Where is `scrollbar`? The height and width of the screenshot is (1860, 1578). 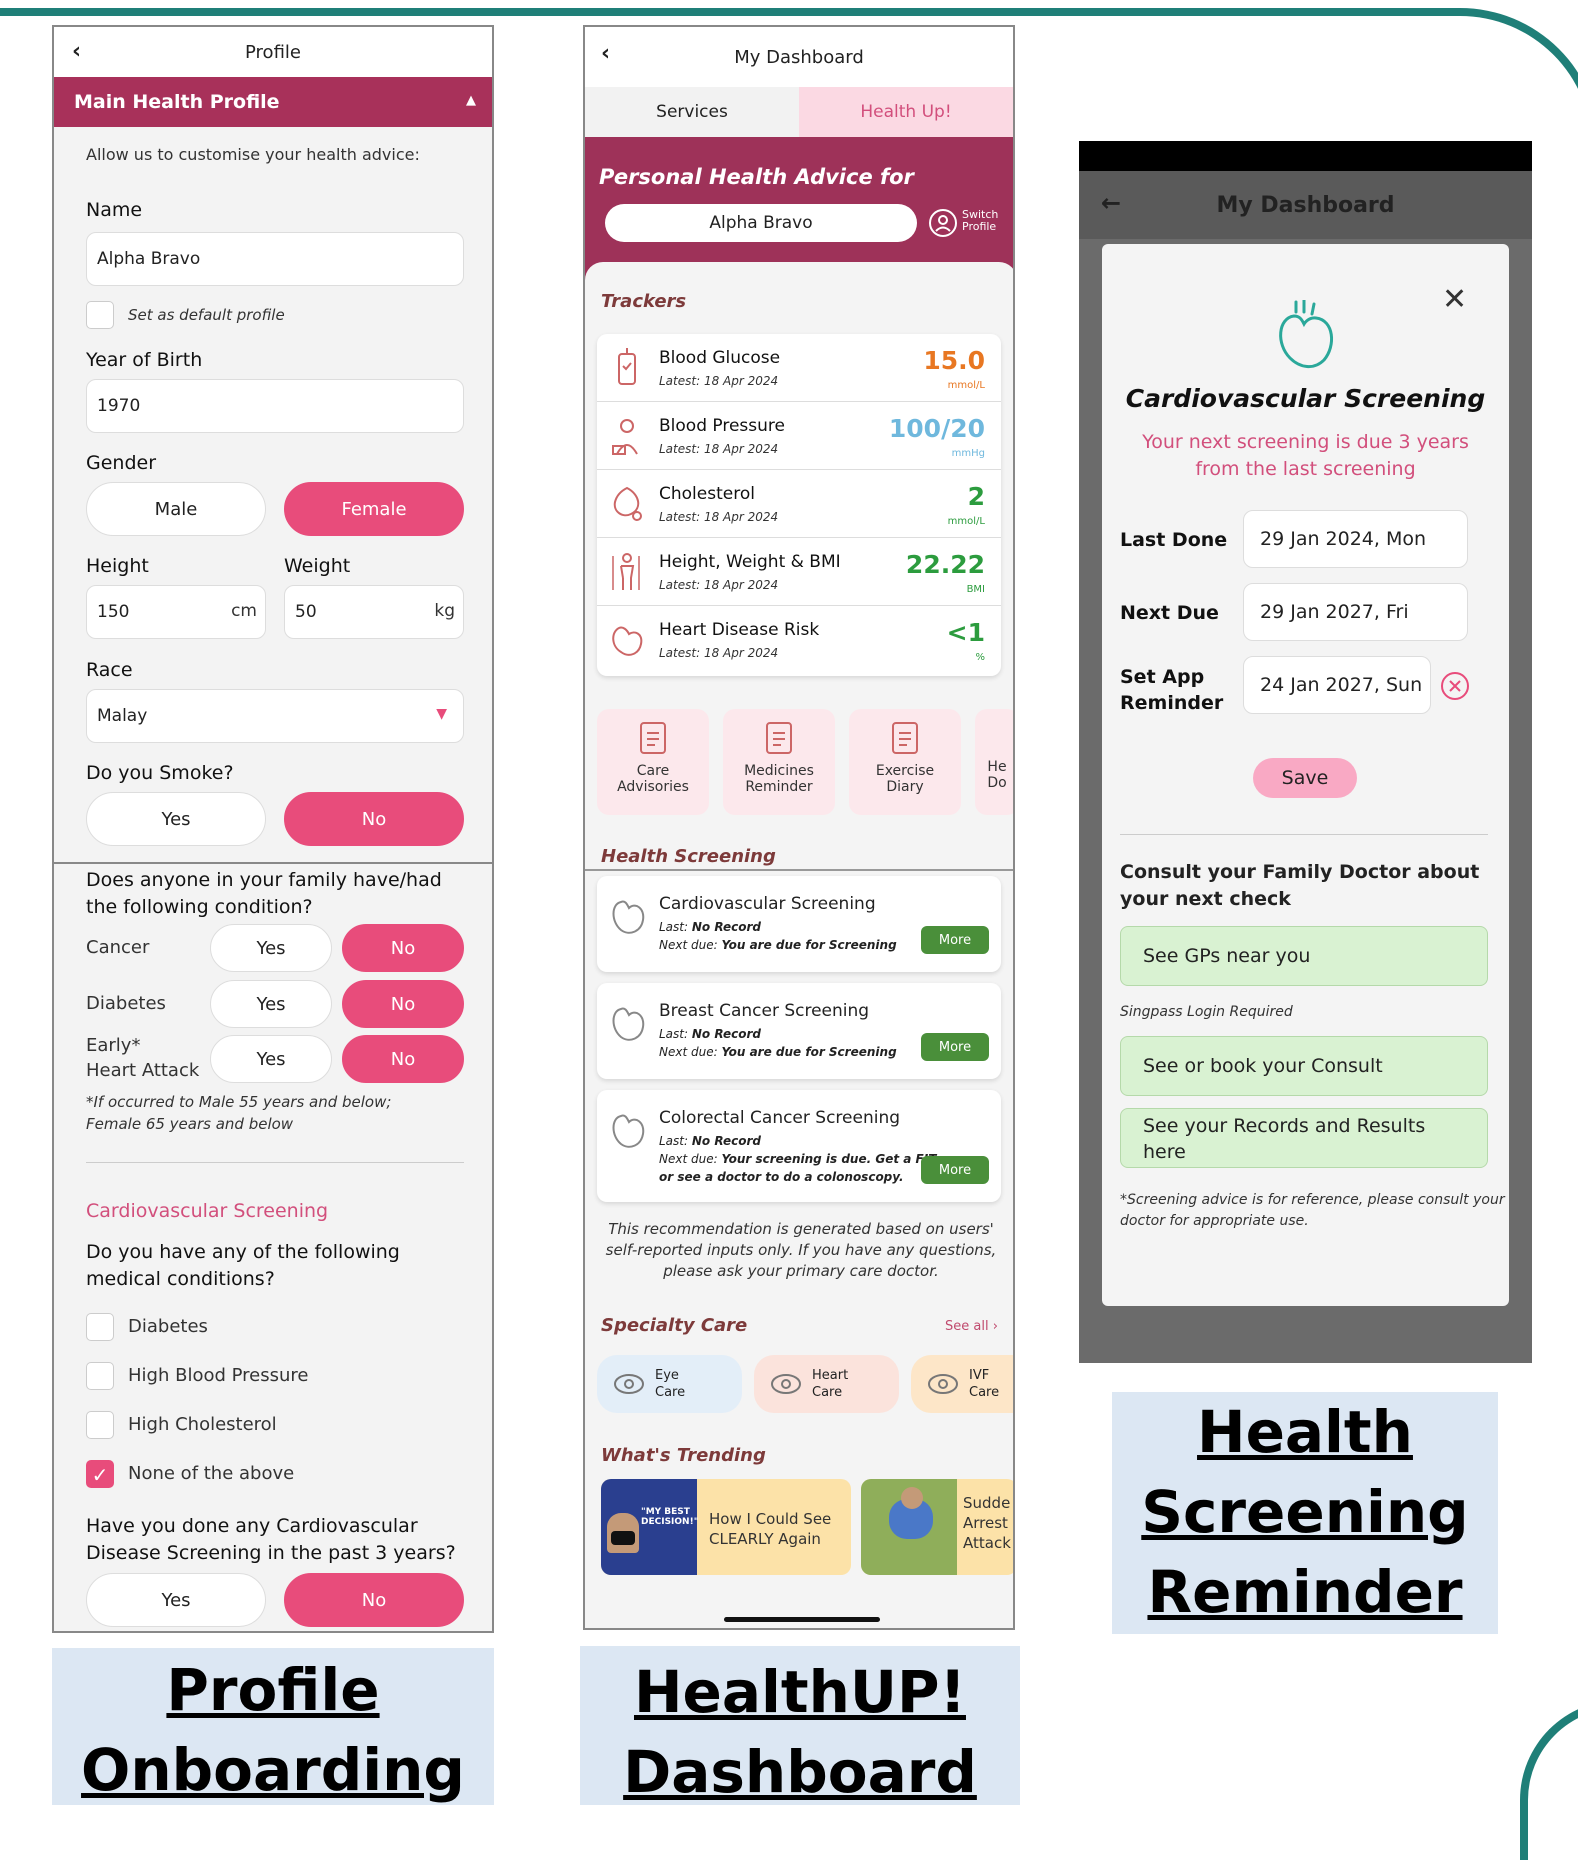
scrollbar is located at coordinates (1014, 1397).